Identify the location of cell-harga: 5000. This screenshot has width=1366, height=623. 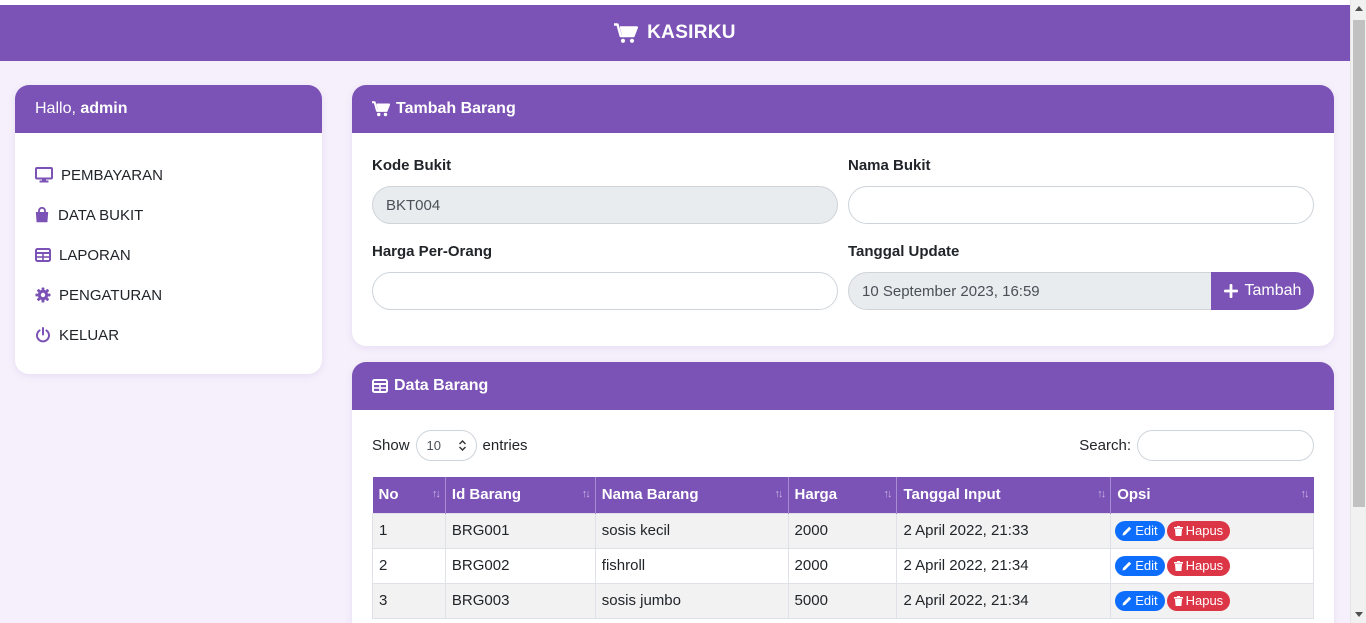
(842, 600).